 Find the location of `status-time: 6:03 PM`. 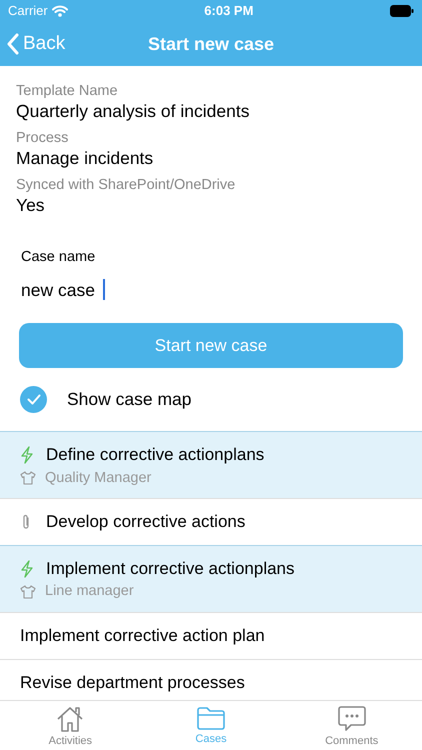

status-time: 6:03 PM is located at coordinates (229, 11).